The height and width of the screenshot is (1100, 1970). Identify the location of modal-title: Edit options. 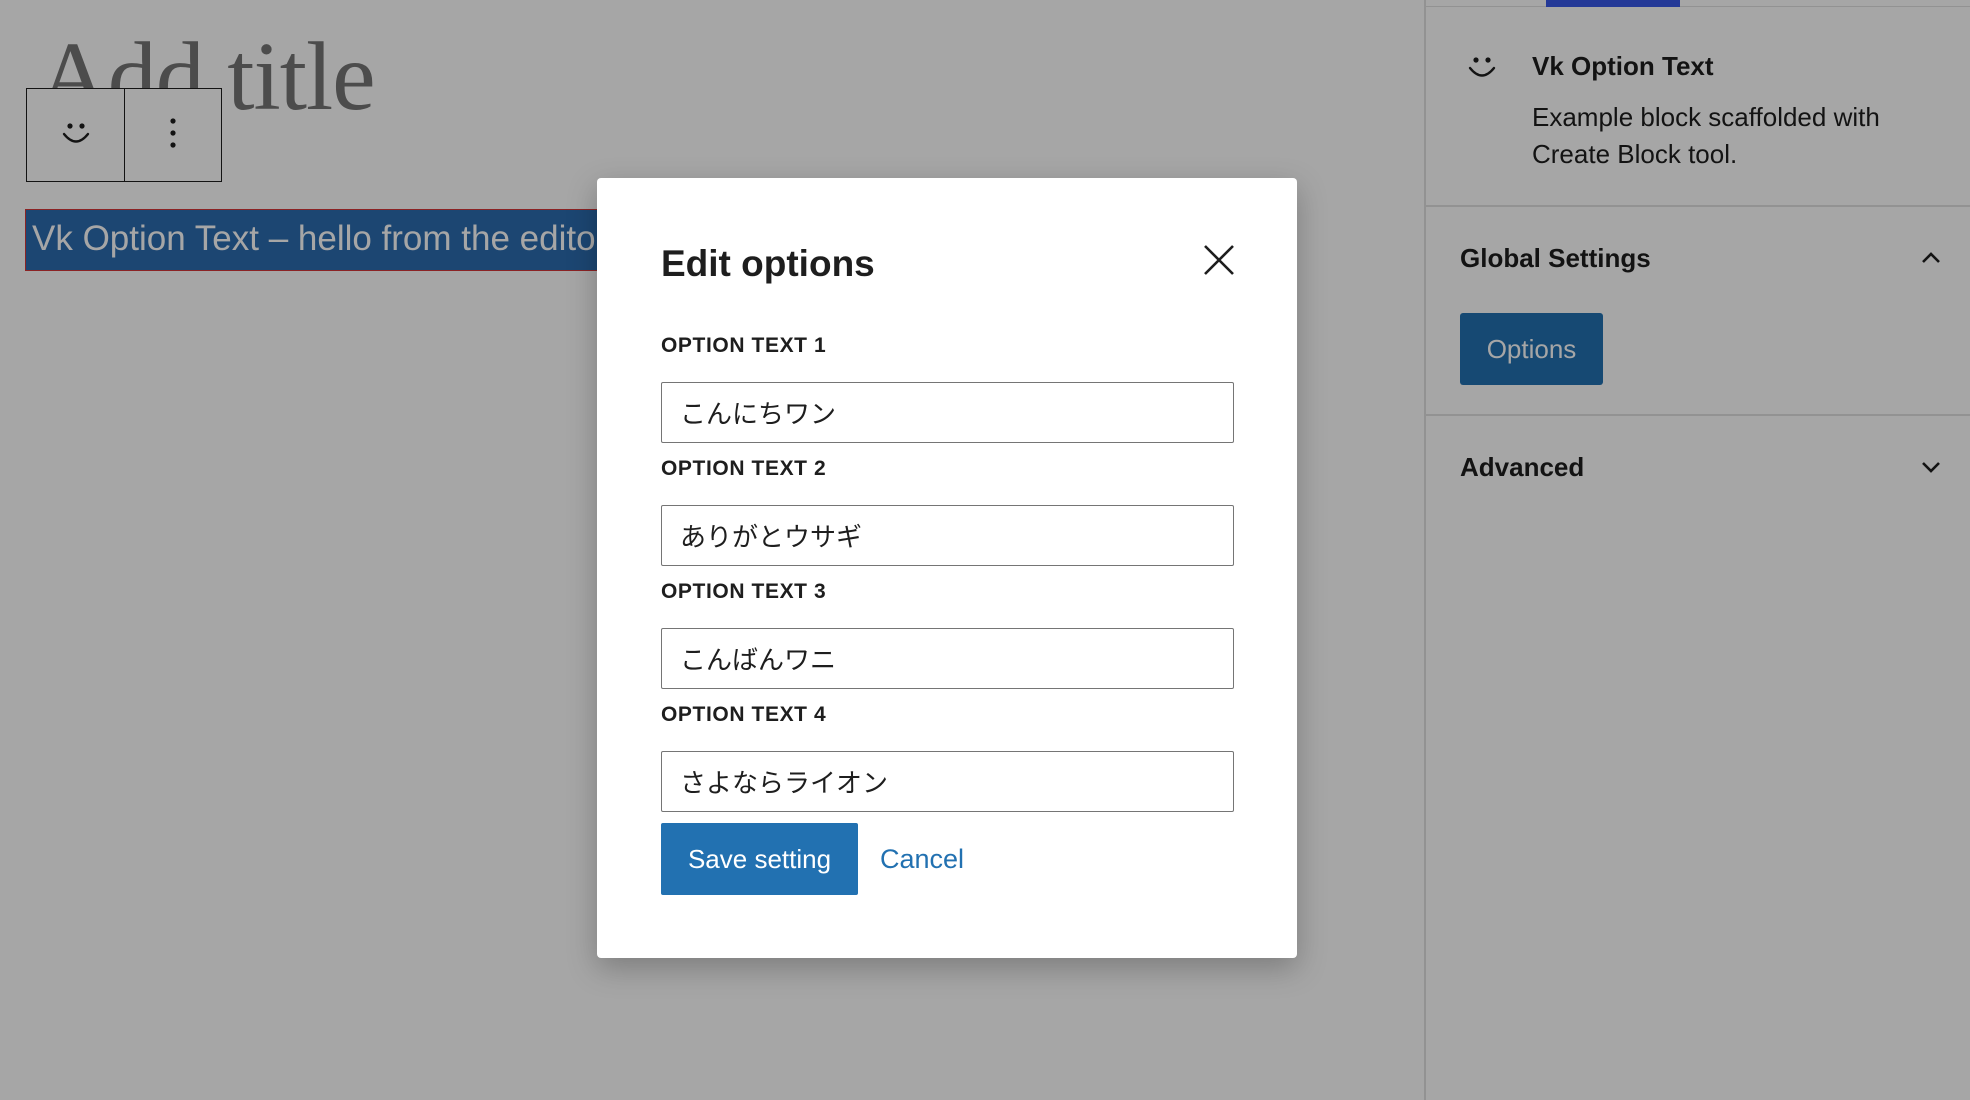
(768, 263).